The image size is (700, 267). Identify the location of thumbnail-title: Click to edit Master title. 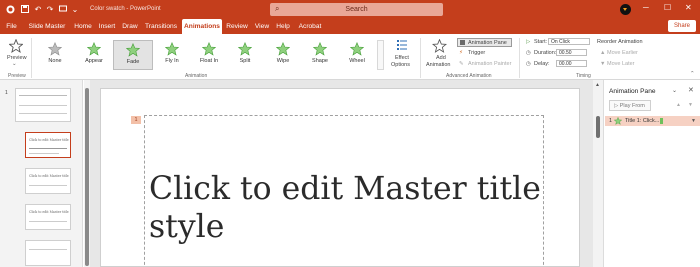
(49, 176).